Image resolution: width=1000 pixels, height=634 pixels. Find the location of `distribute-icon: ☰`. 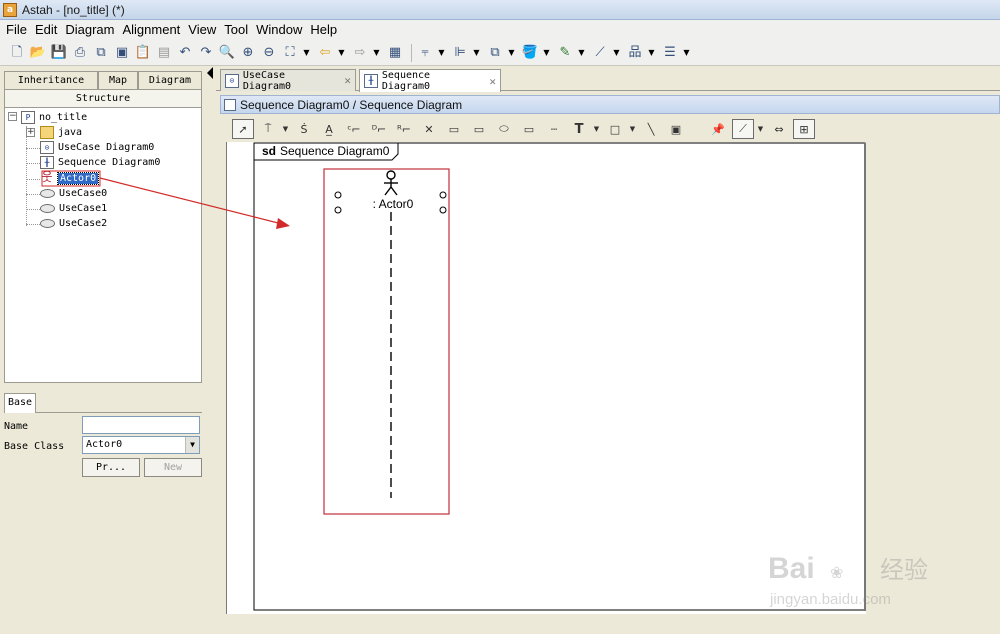

distribute-icon: ☰ is located at coordinates (670, 53).